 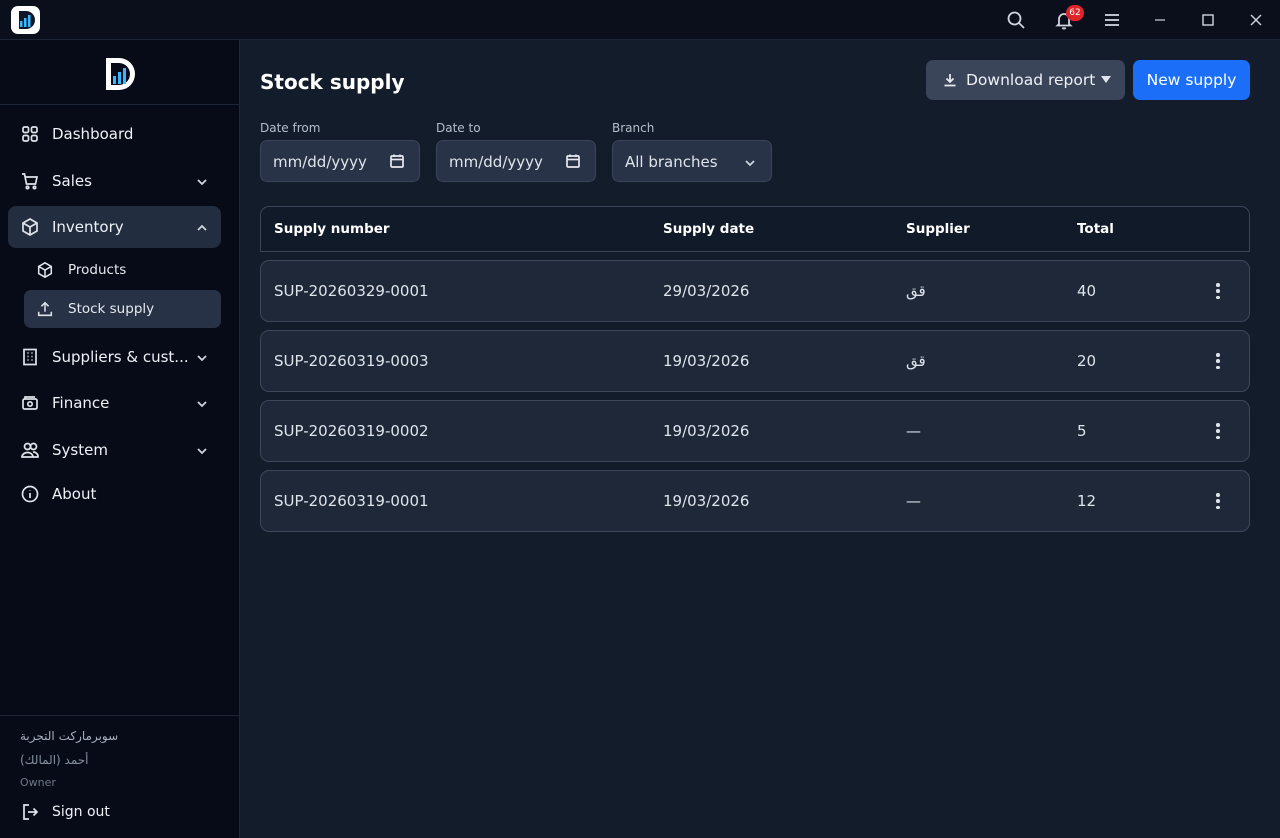 I want to click on caret-down-icon, so click(x=1106, y=79).